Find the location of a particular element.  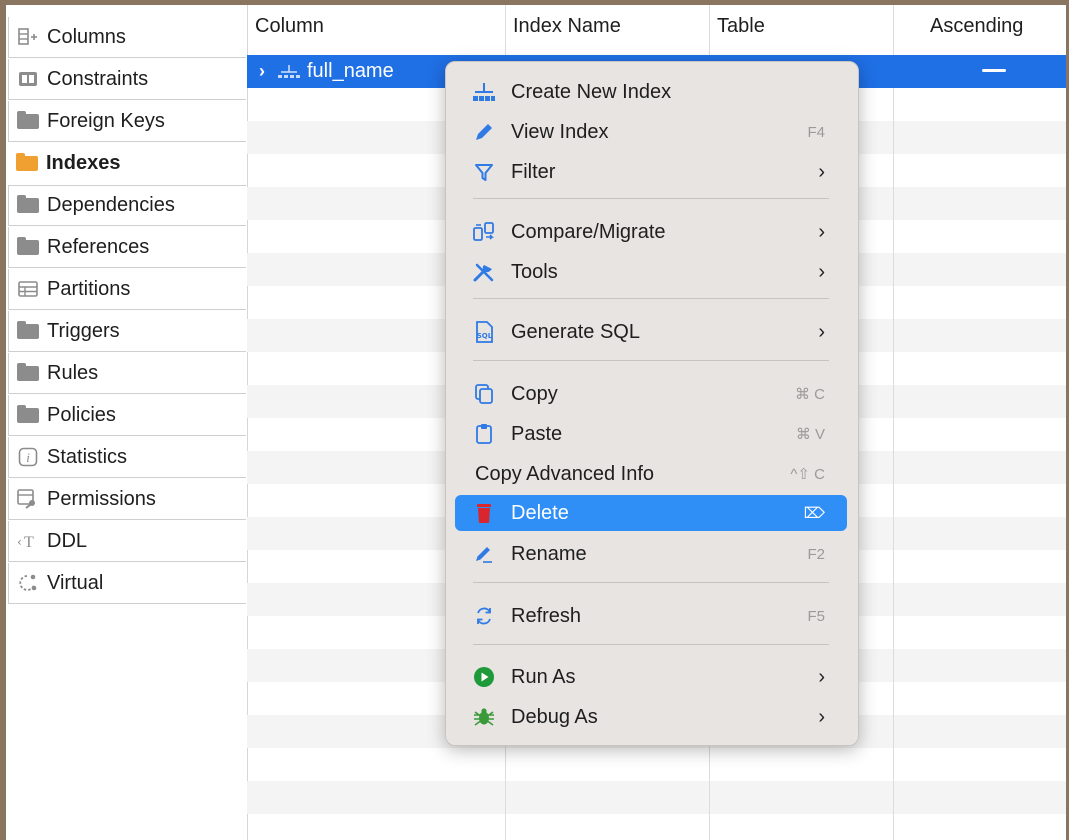

bug-icon is located at coordinates (484, 717).